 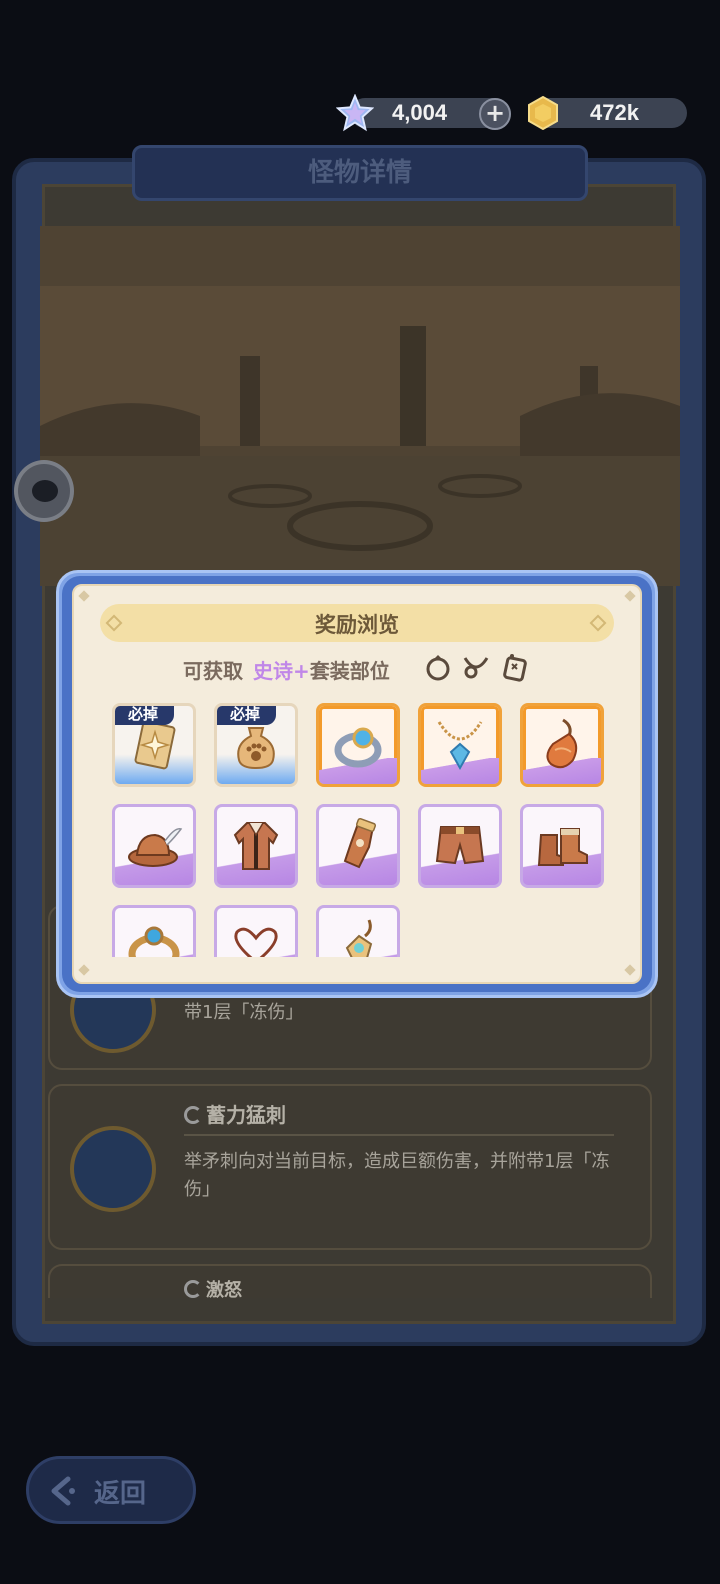 I want to click on ring-slot-icon, so click(x=438, y=668).